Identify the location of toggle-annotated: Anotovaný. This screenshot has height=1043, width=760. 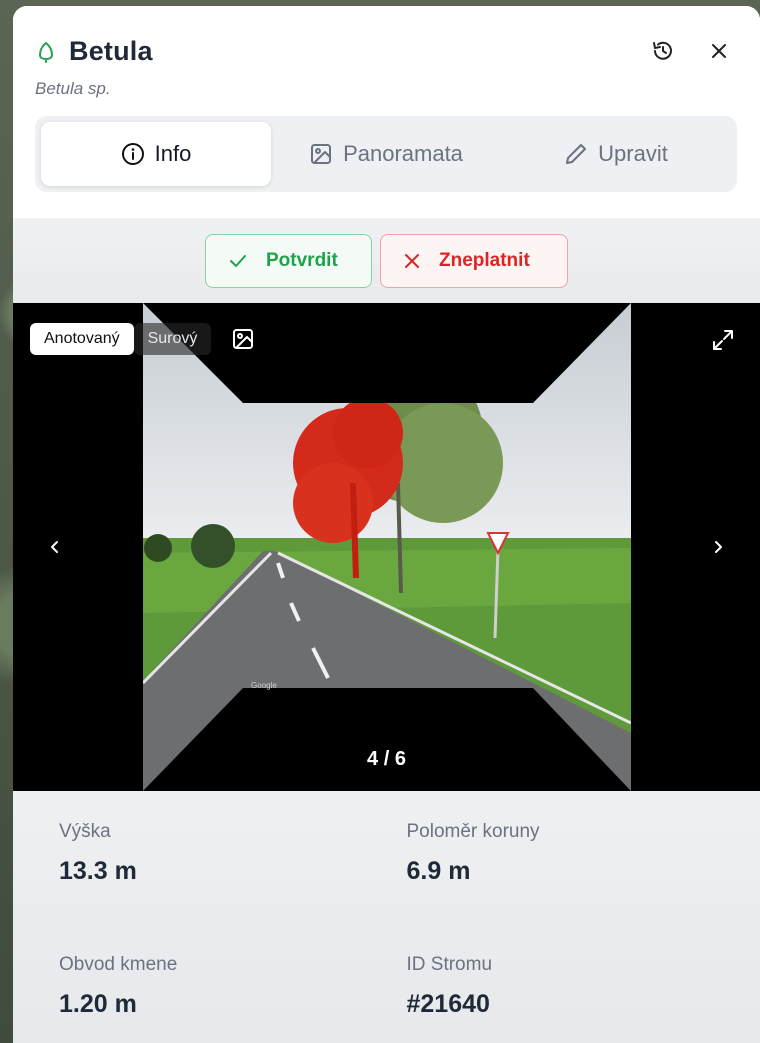
(82, 339).